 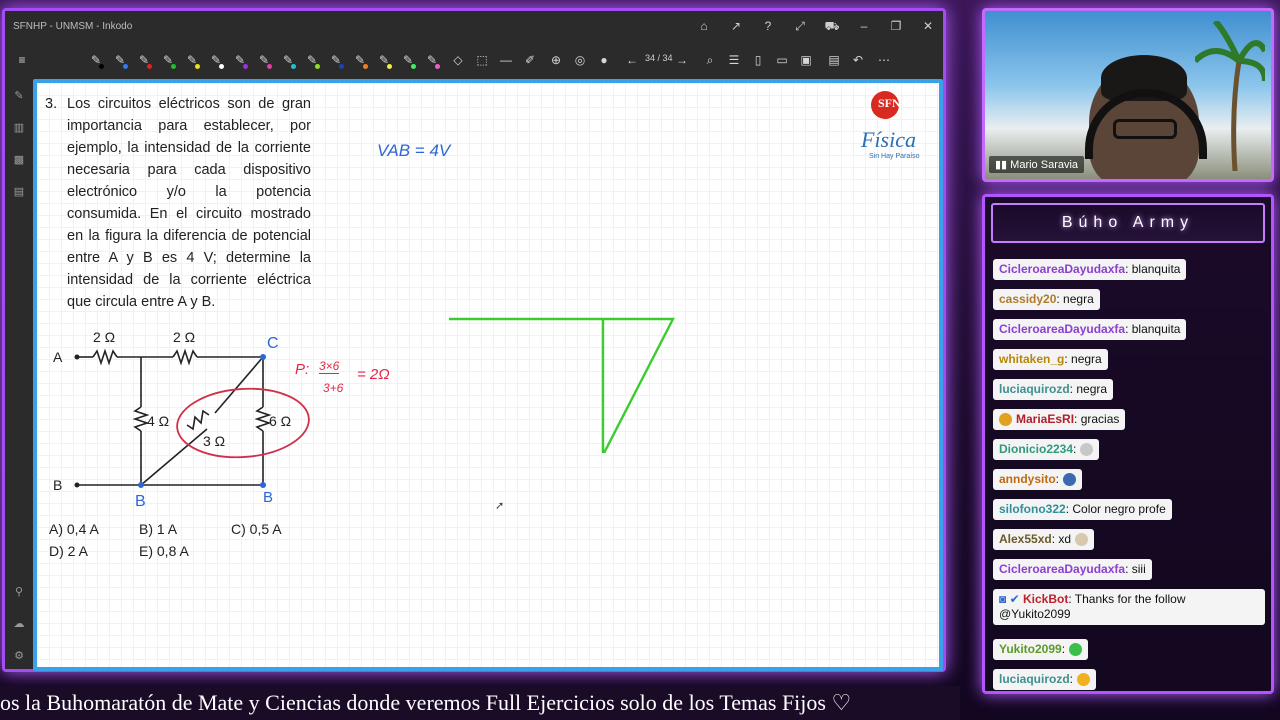 What do you see at coordinates (889, 129) in the screenshot?
I see `fisica-logo: SFN Física Sin Hay Paraíso` at bounding box center [889, 129].